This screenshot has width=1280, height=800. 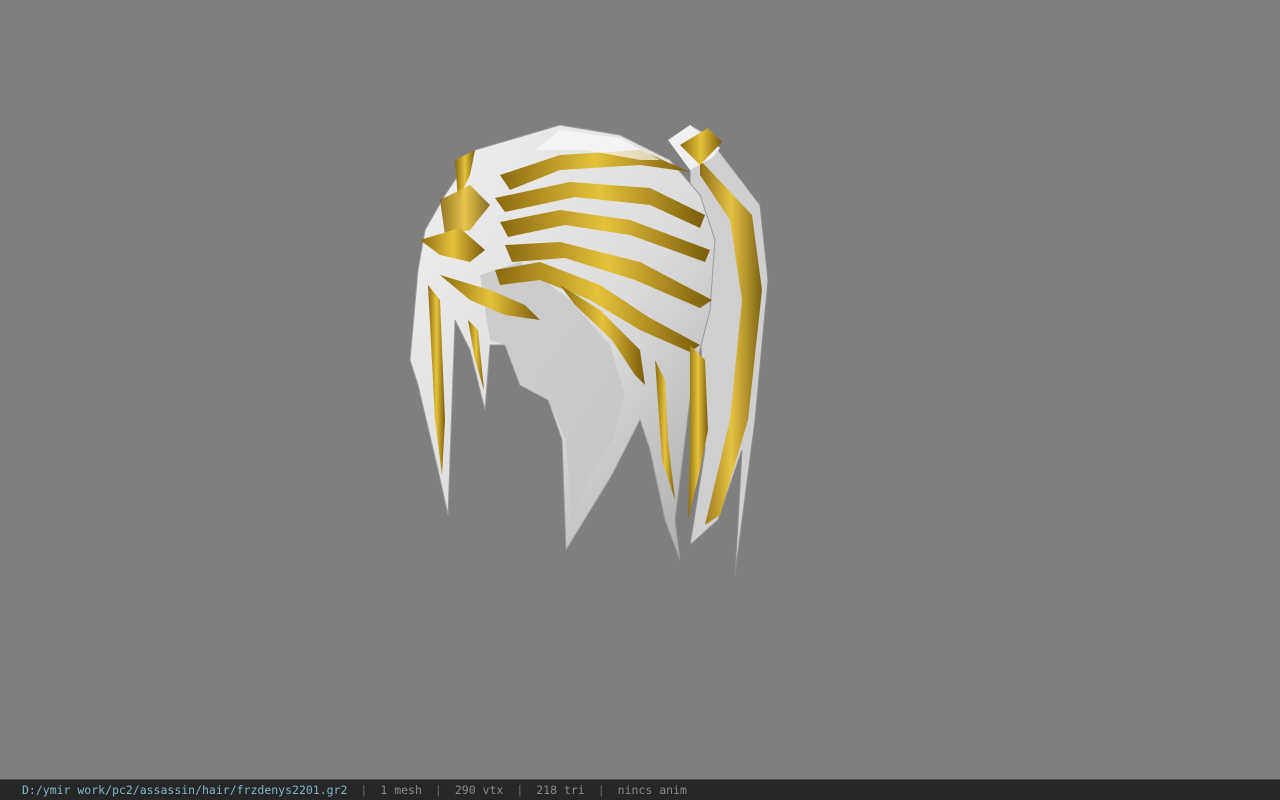 What do you see at coordinates (560, 790) in the screenshot?
I see `triangle-count: 218 tri` at bounding box center [560, 790].